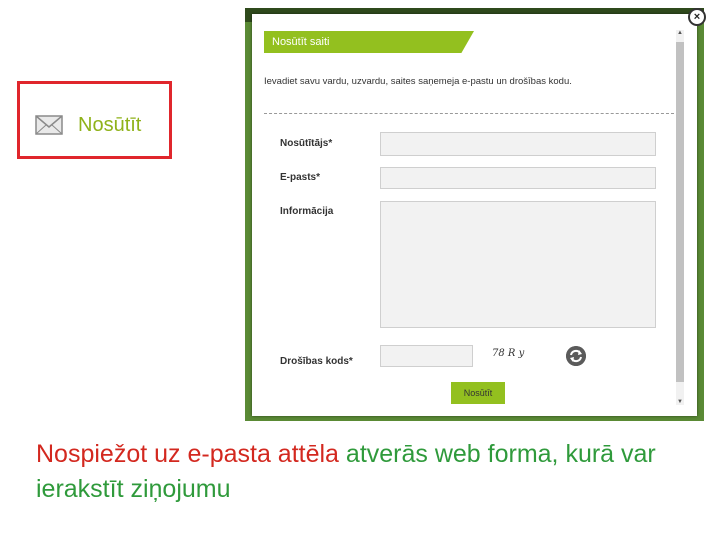 The height and width of the screenshot is (540, 720). I want to click on send-link-highlight: Nosūtīt, so click(94, 120).